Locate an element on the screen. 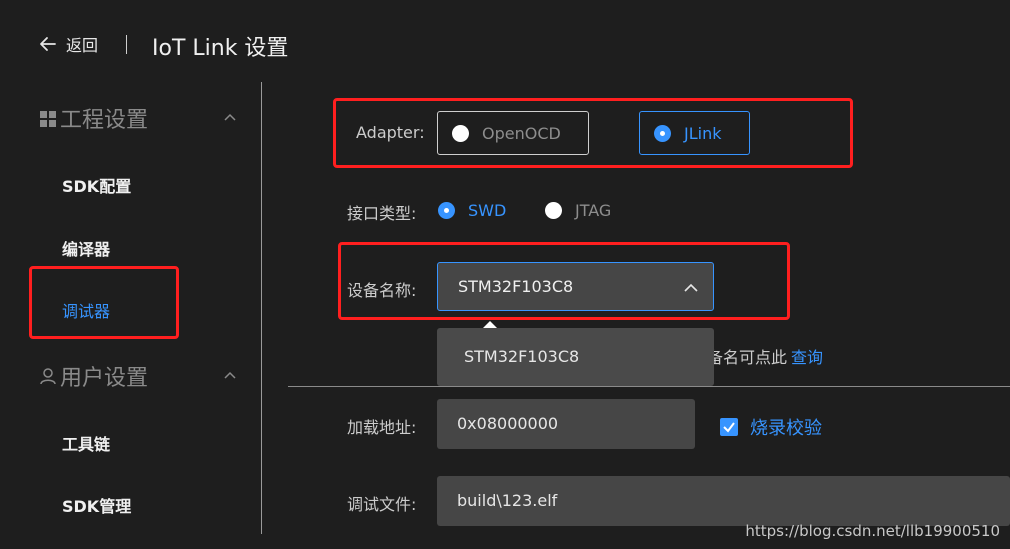  sidebar-item-toolchain: 工具链 is located at coordinates (86, 443).